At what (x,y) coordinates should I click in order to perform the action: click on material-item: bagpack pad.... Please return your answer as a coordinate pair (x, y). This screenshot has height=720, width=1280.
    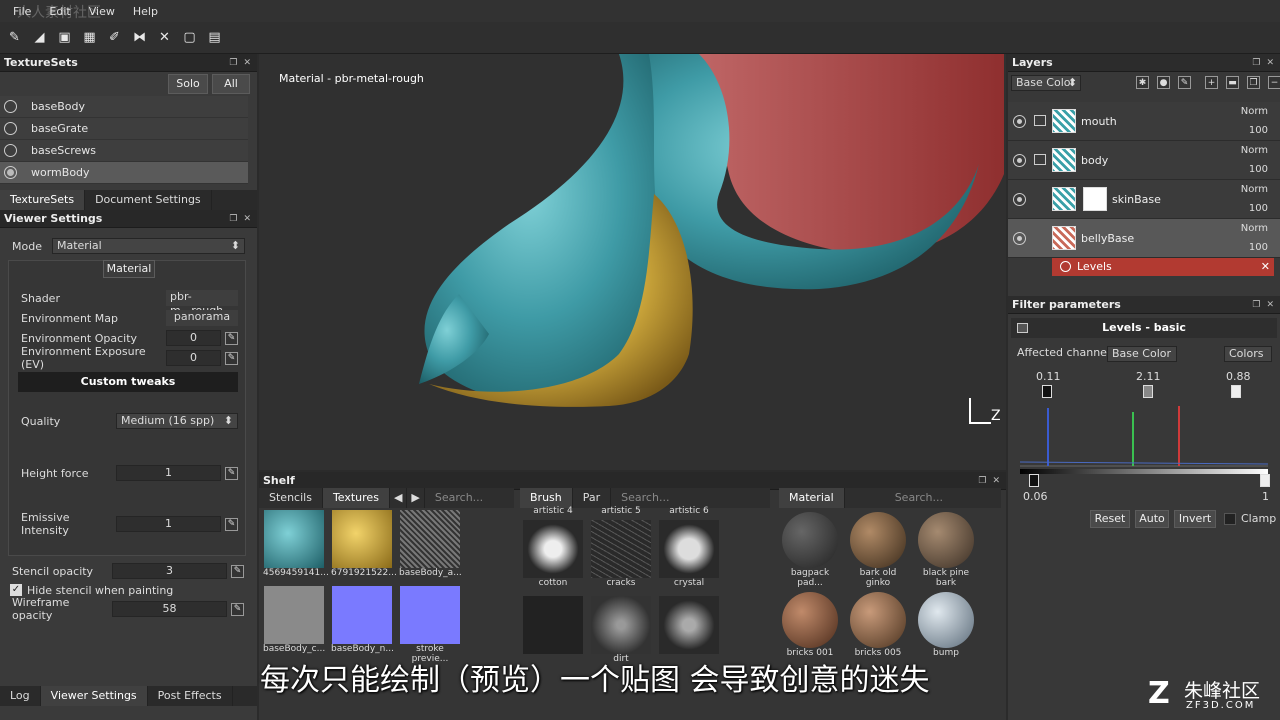
    Looking at the image, I should click on (810, 550).